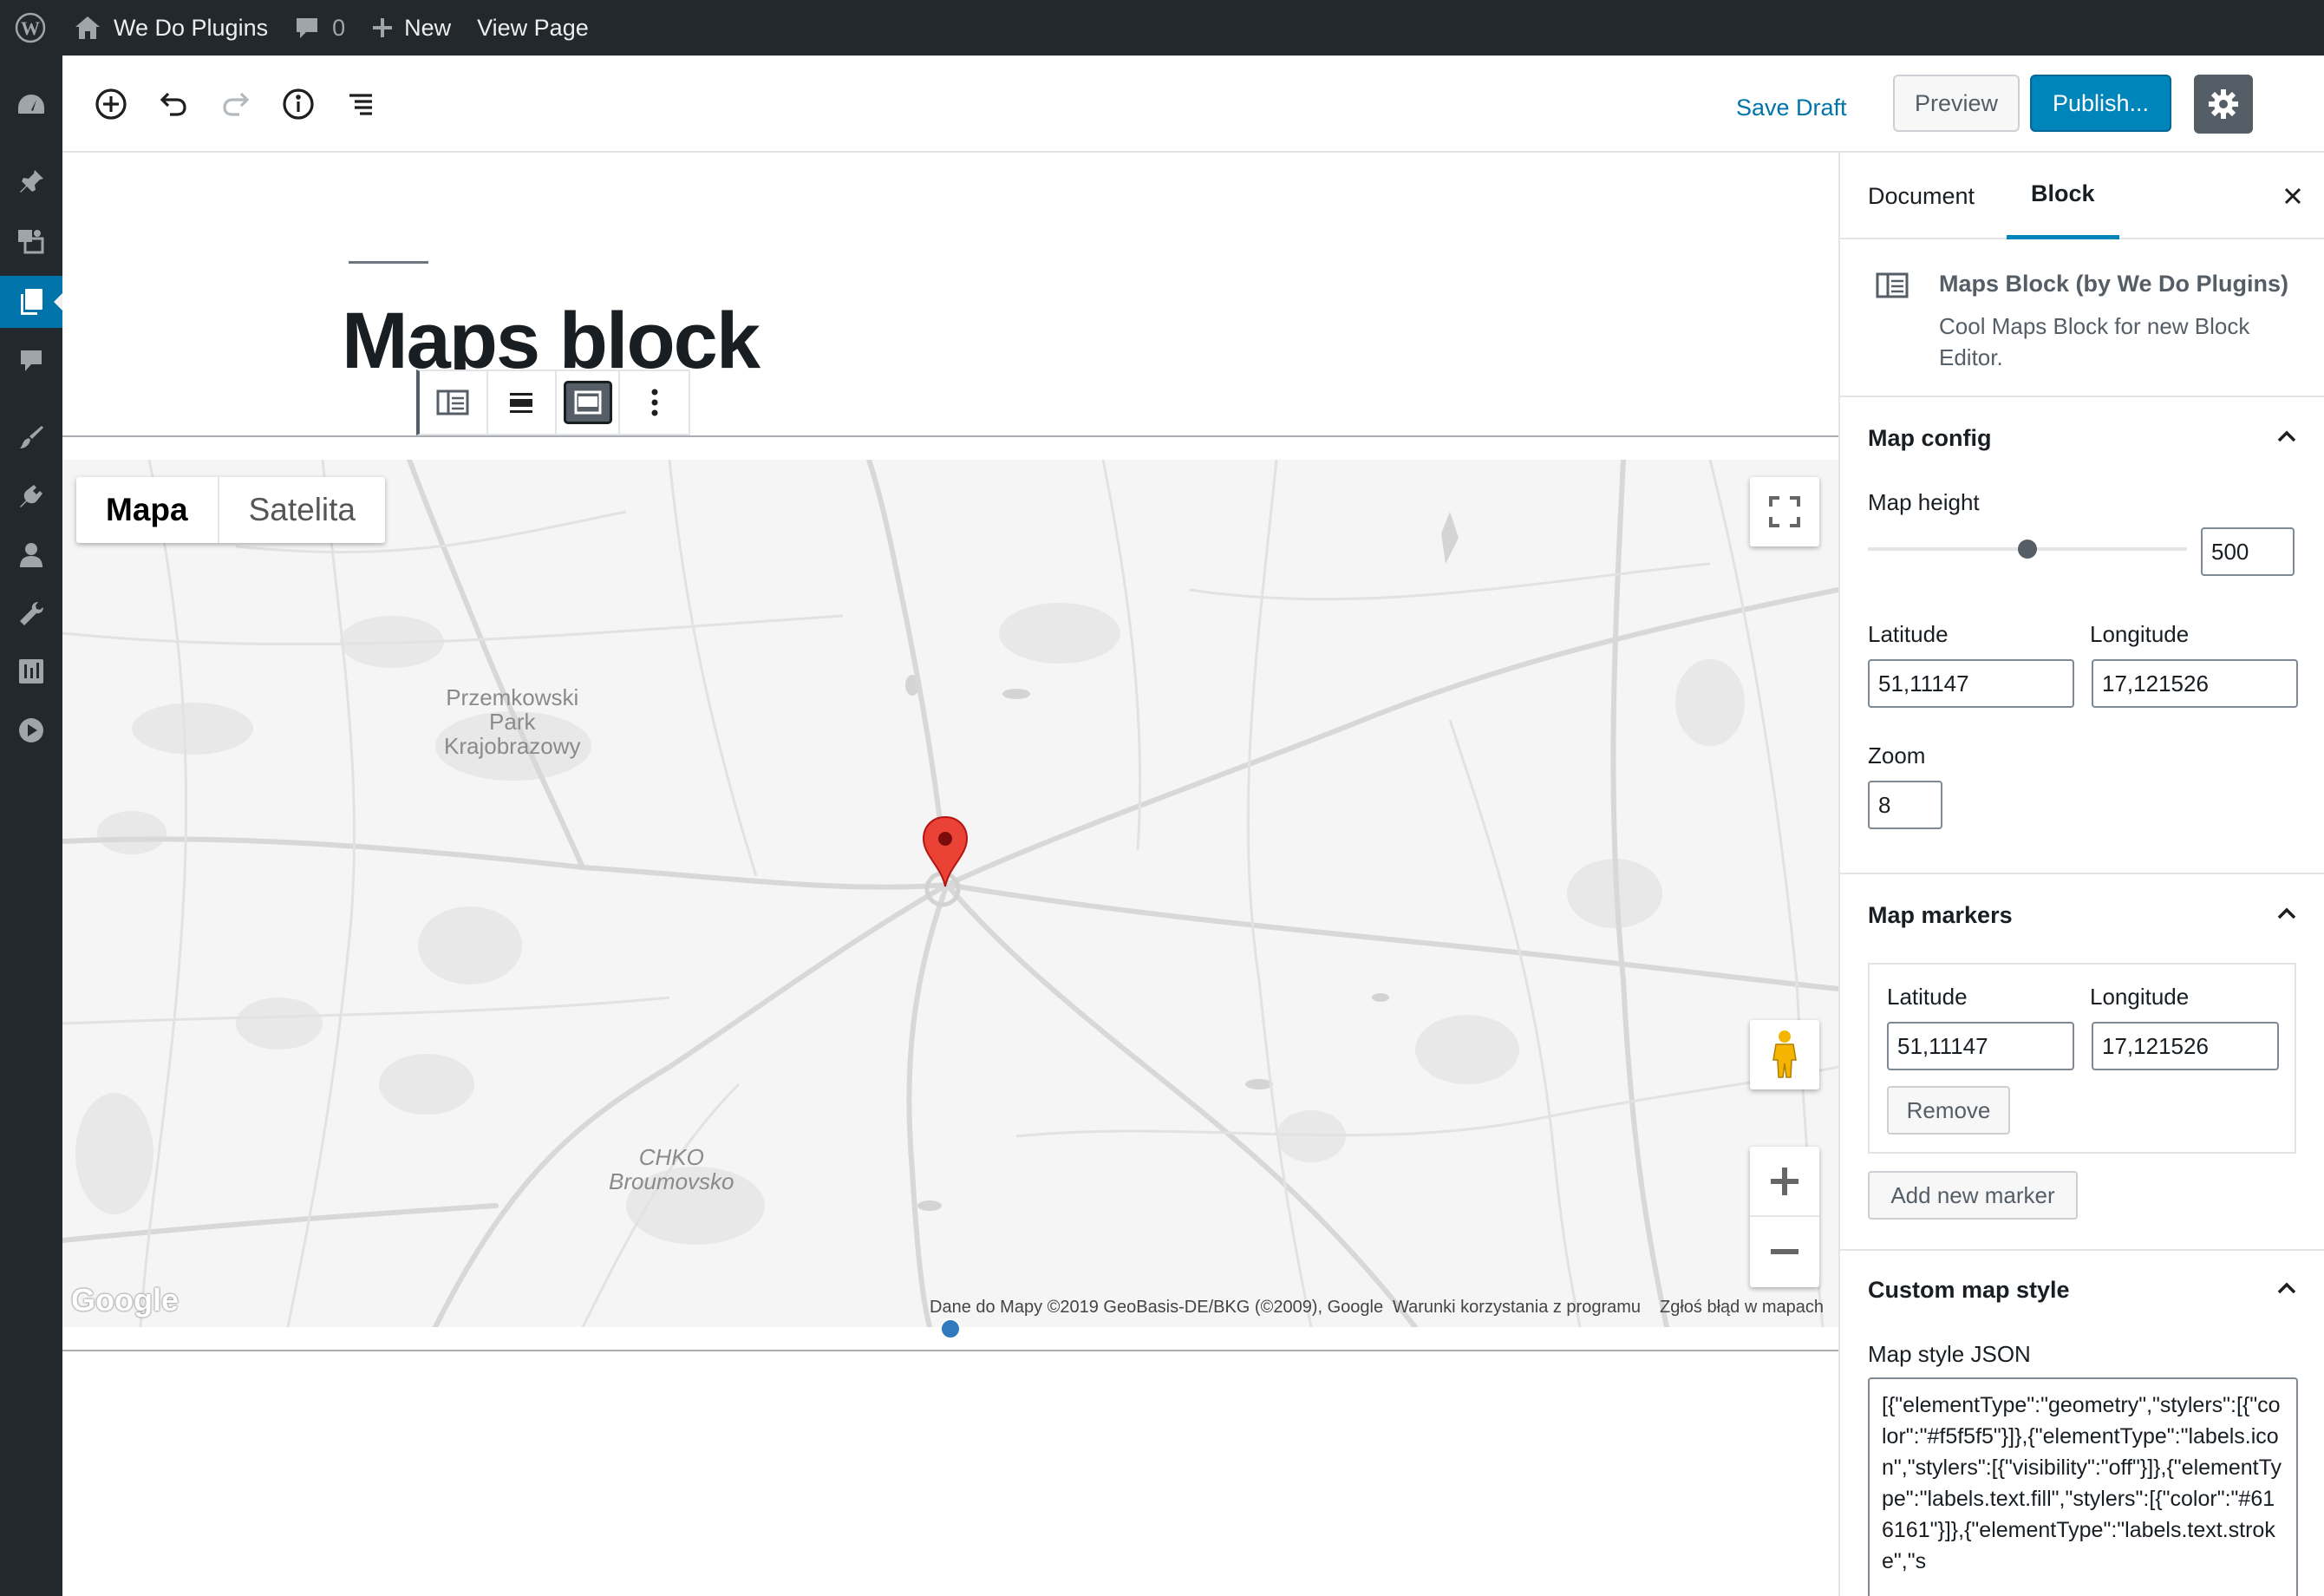  What do you see at coordinates (2140, 634) in the screenshot?
I see `longitude-label: Longitude` at bounding box center [2140, 634].